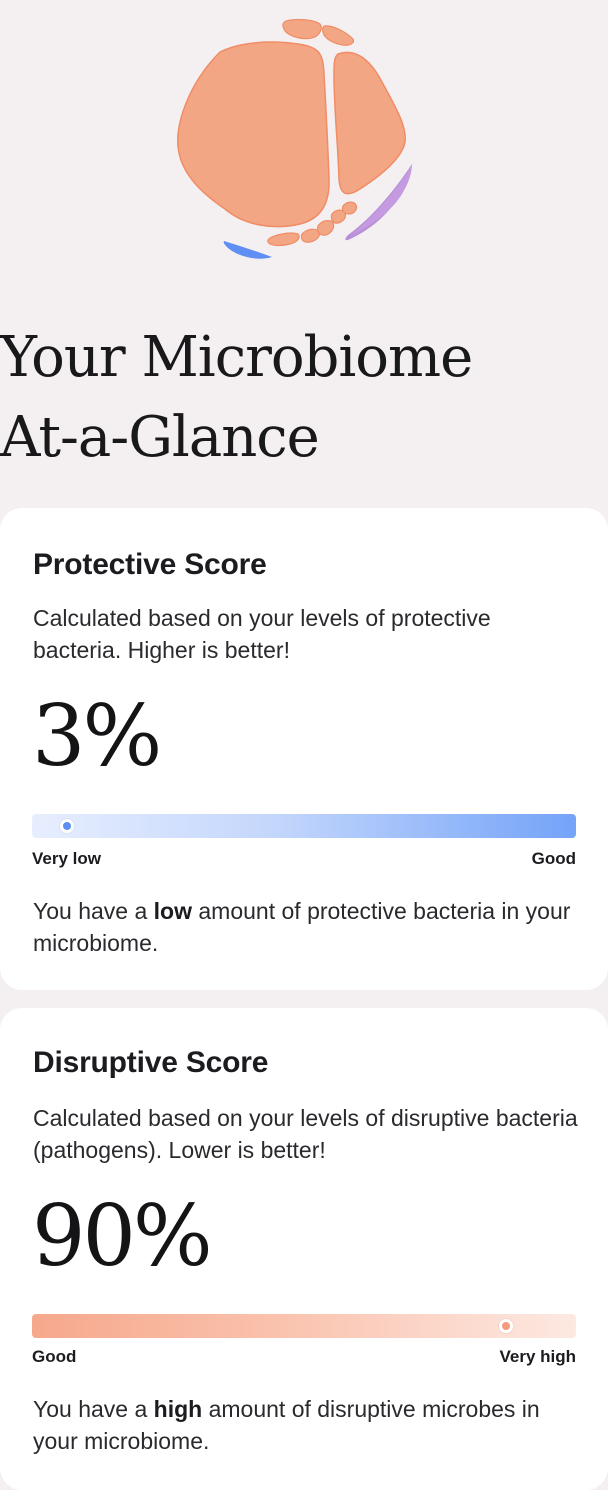  I want to click on right-cell-shape, so click(369, 123).